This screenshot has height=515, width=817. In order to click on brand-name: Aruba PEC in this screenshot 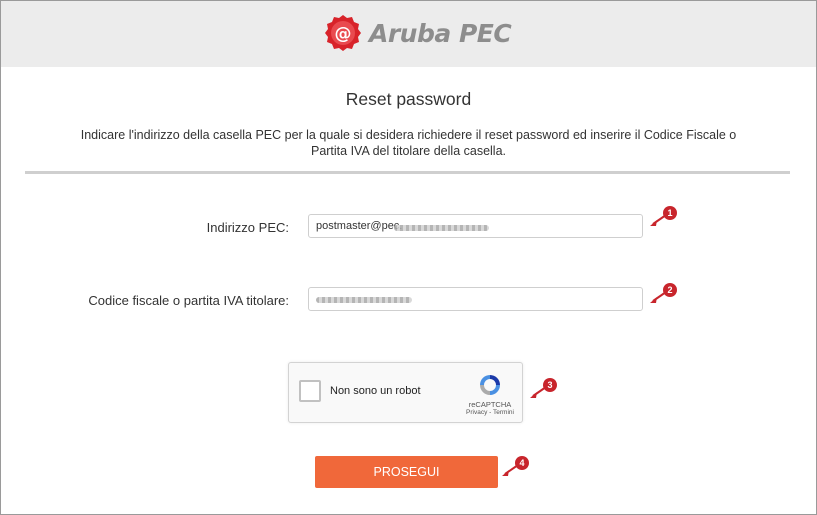, I will do `click(440, 33)`.